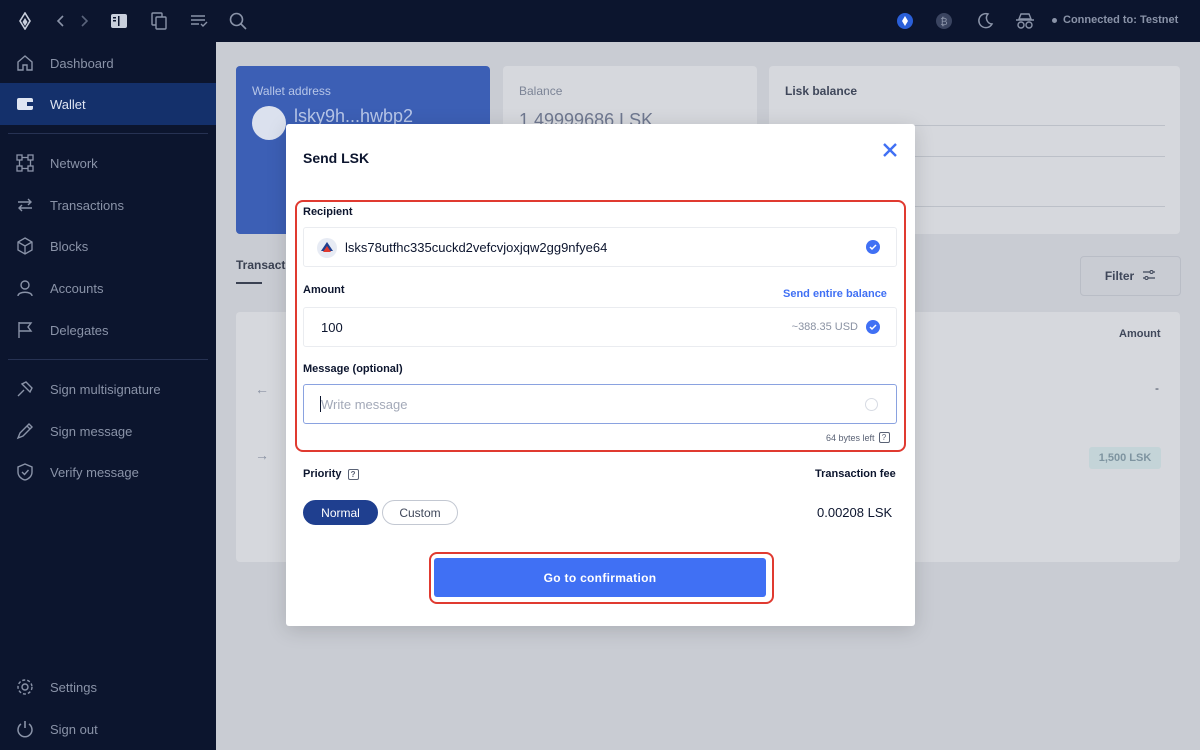 The image size is (1200, 750). I want to click on wallet-address-label: Wallet address, so click(291, 91).